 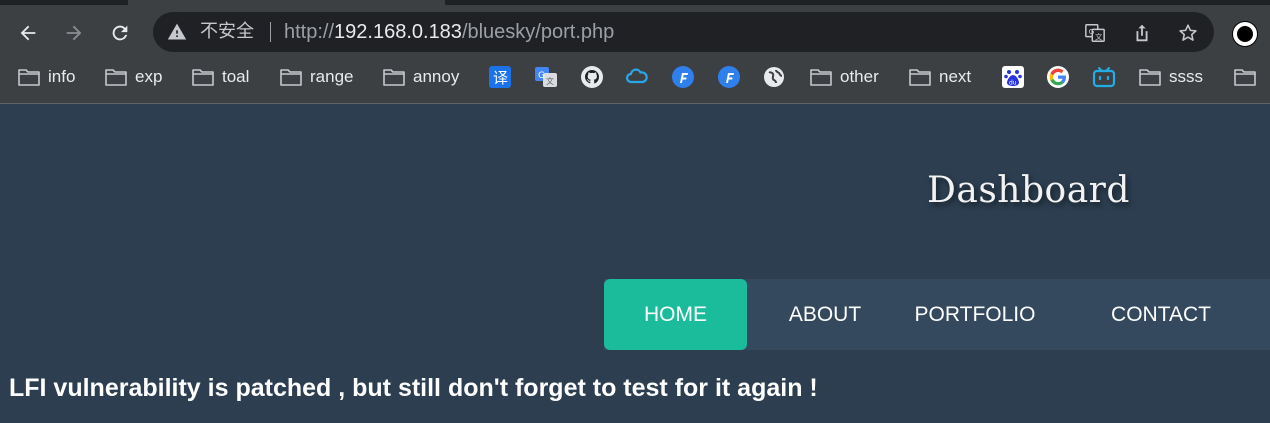 I want to click on bookmark-globe, so click(x=774, y=77).